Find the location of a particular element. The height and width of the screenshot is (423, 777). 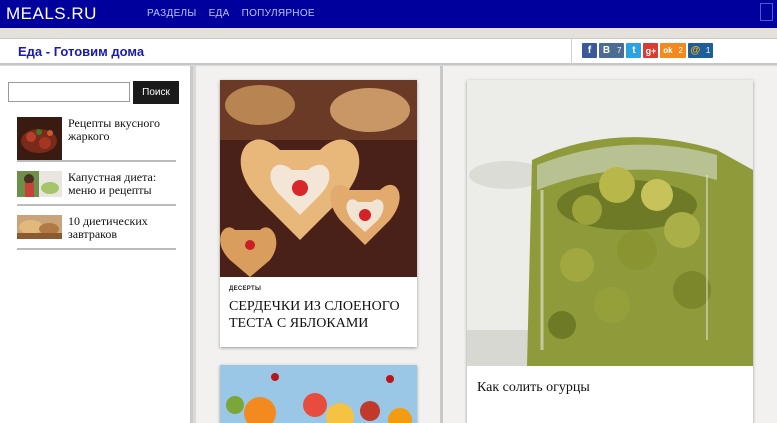

share-count-ok: 2 is located at coordinates (680, 50).